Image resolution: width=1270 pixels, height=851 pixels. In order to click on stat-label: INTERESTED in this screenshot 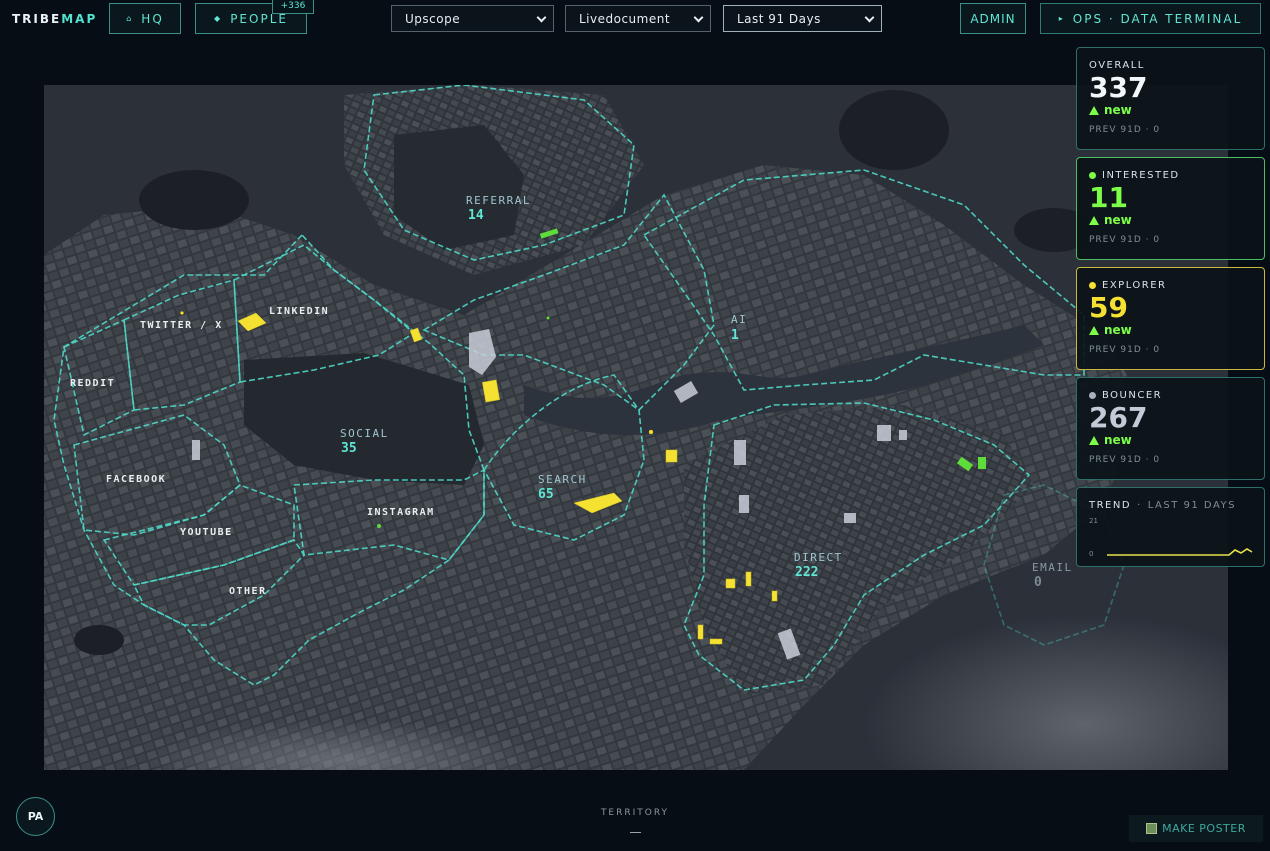, I will do `click(1170, 175)`.